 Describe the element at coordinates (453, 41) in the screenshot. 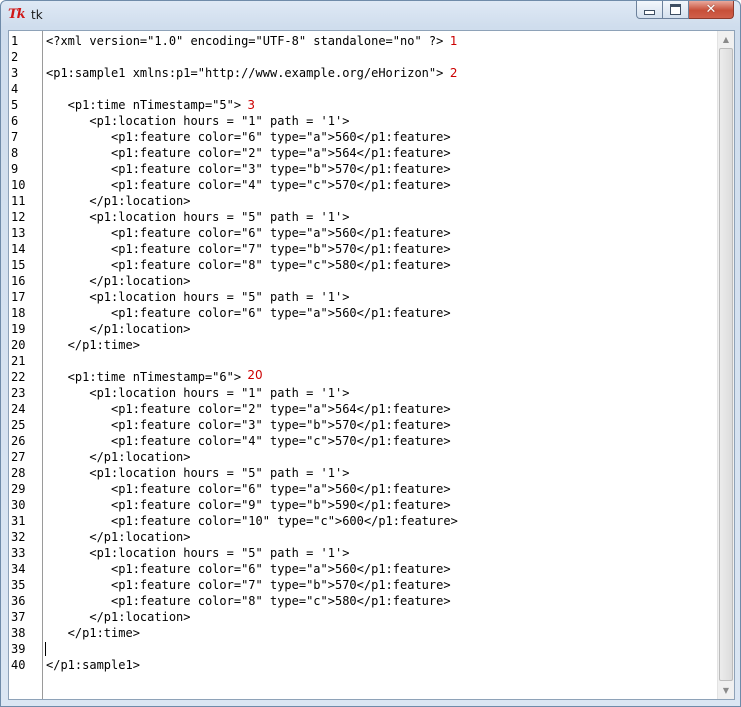

I see `annotation-marker: 1` at that location.